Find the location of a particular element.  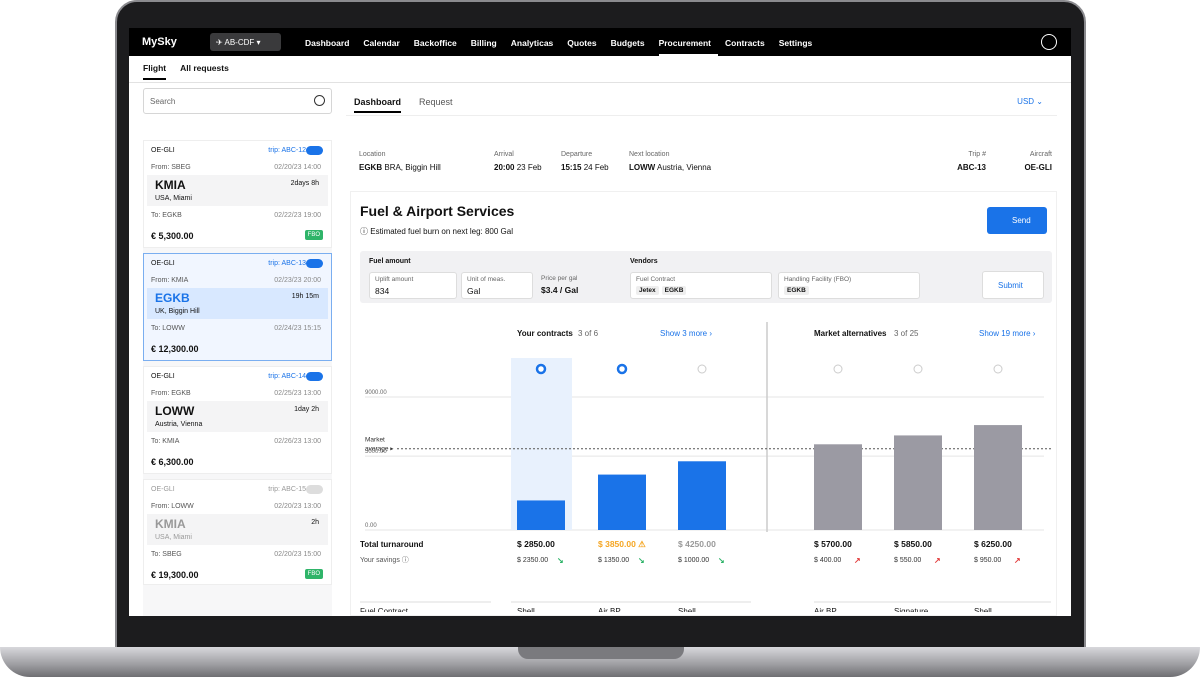

fbo-badge: FBO is located at coordinates (313, 574).